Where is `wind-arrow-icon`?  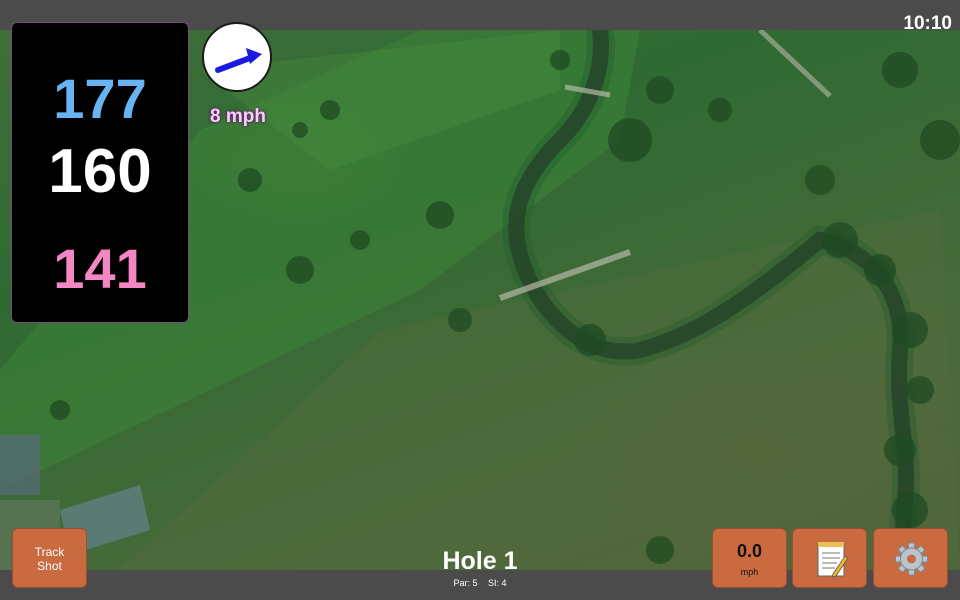
wind-arrow-icon is located at coordinates (238, 60).